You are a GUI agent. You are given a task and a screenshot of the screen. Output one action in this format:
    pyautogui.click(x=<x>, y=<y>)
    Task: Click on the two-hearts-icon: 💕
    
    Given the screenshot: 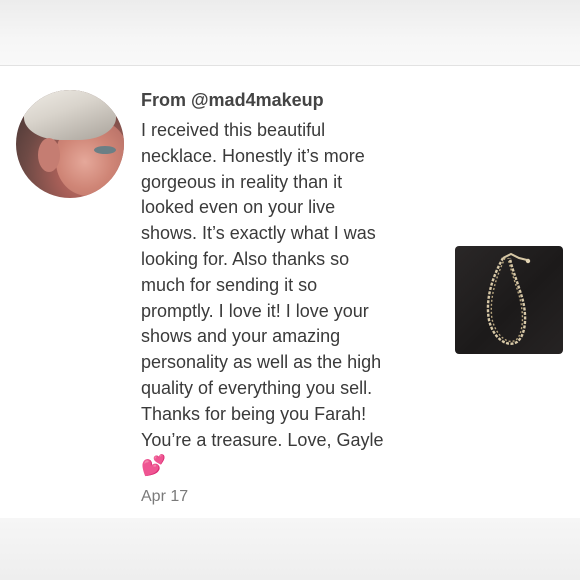 What is the action you would take?
    pyautogui.click(x=153, y=466)
    